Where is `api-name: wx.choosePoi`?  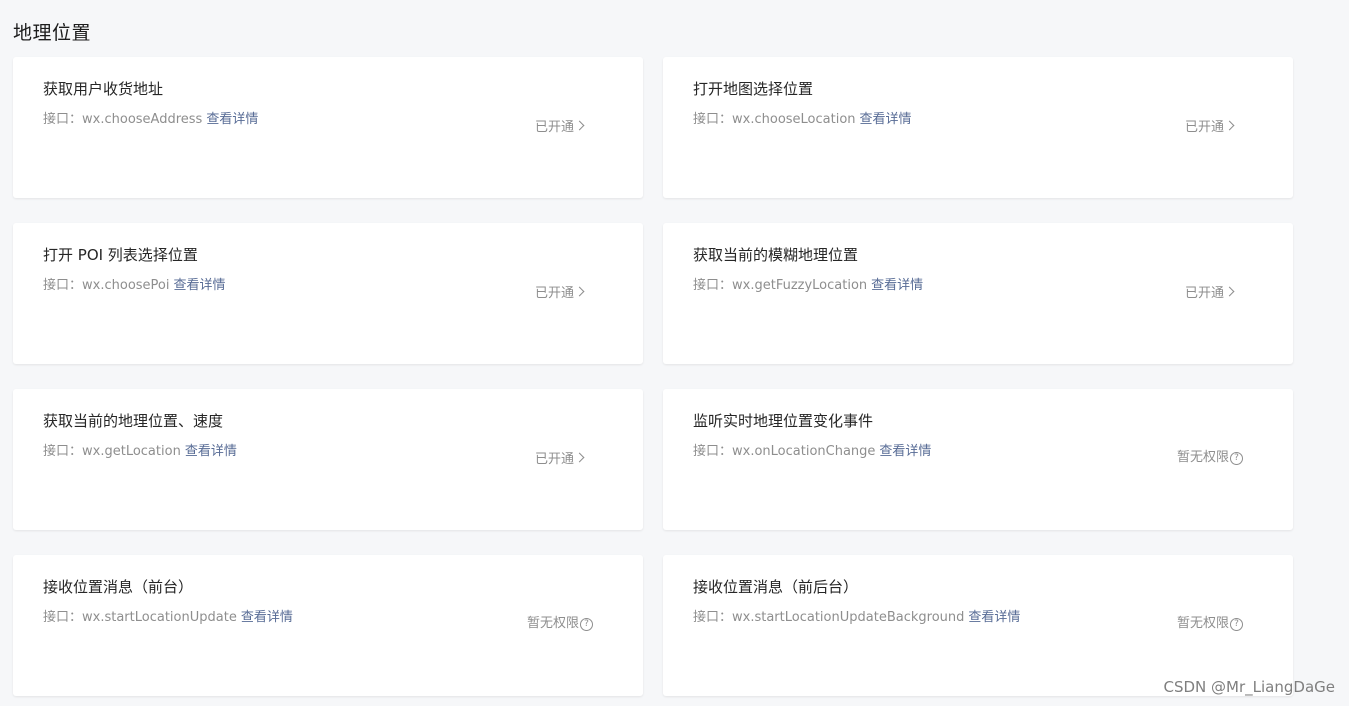 api-name: wx.choosePoi is located at coordinates (126, 285).